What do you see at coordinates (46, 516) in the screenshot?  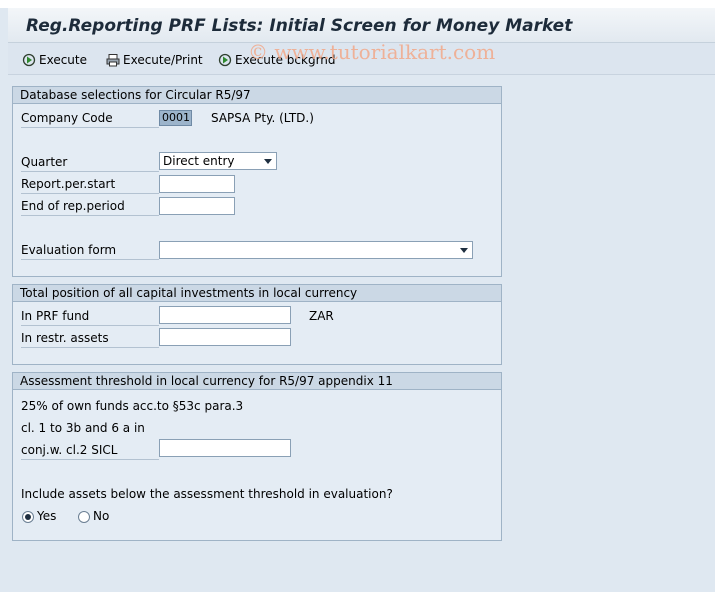 I see `yes-label: Yes` at bounding box center [46, 516].